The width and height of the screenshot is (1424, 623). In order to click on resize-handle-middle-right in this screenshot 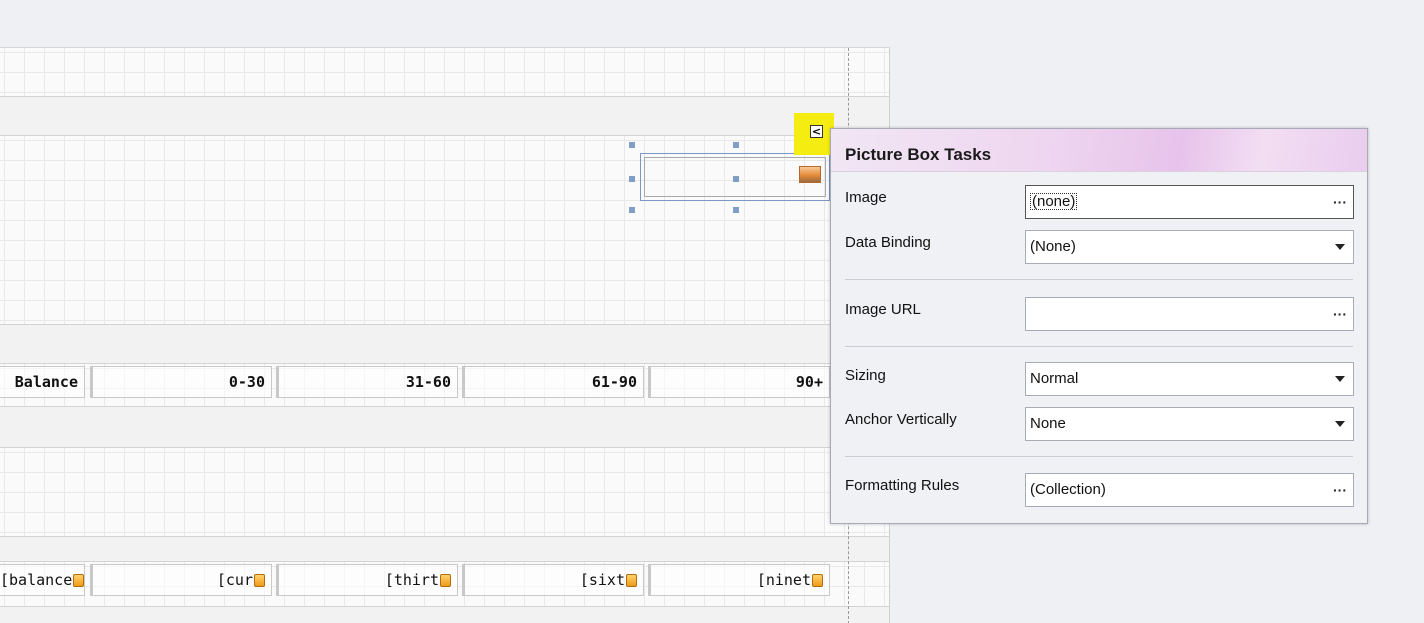, I will do `click(736, 179)`.